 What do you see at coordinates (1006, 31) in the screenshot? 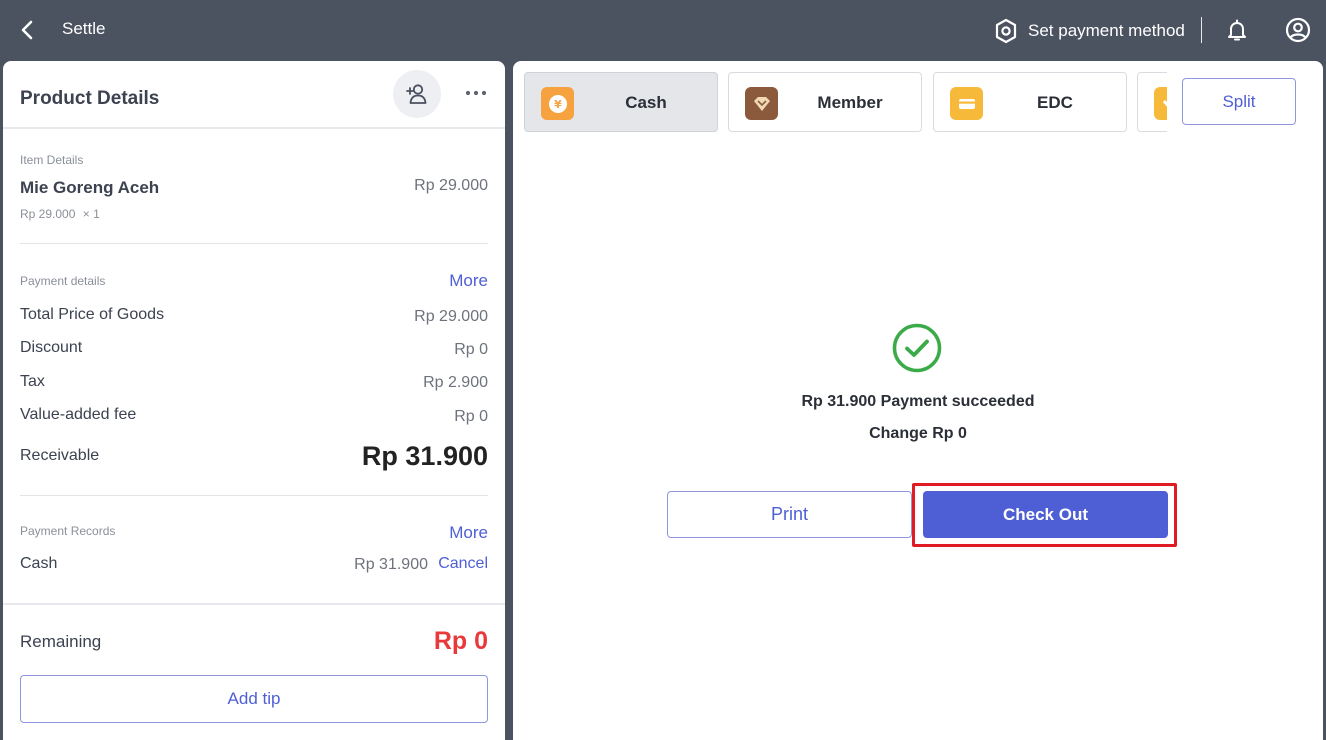
I see `hexagon-settings-icon` at bounding box center [1006, 31].